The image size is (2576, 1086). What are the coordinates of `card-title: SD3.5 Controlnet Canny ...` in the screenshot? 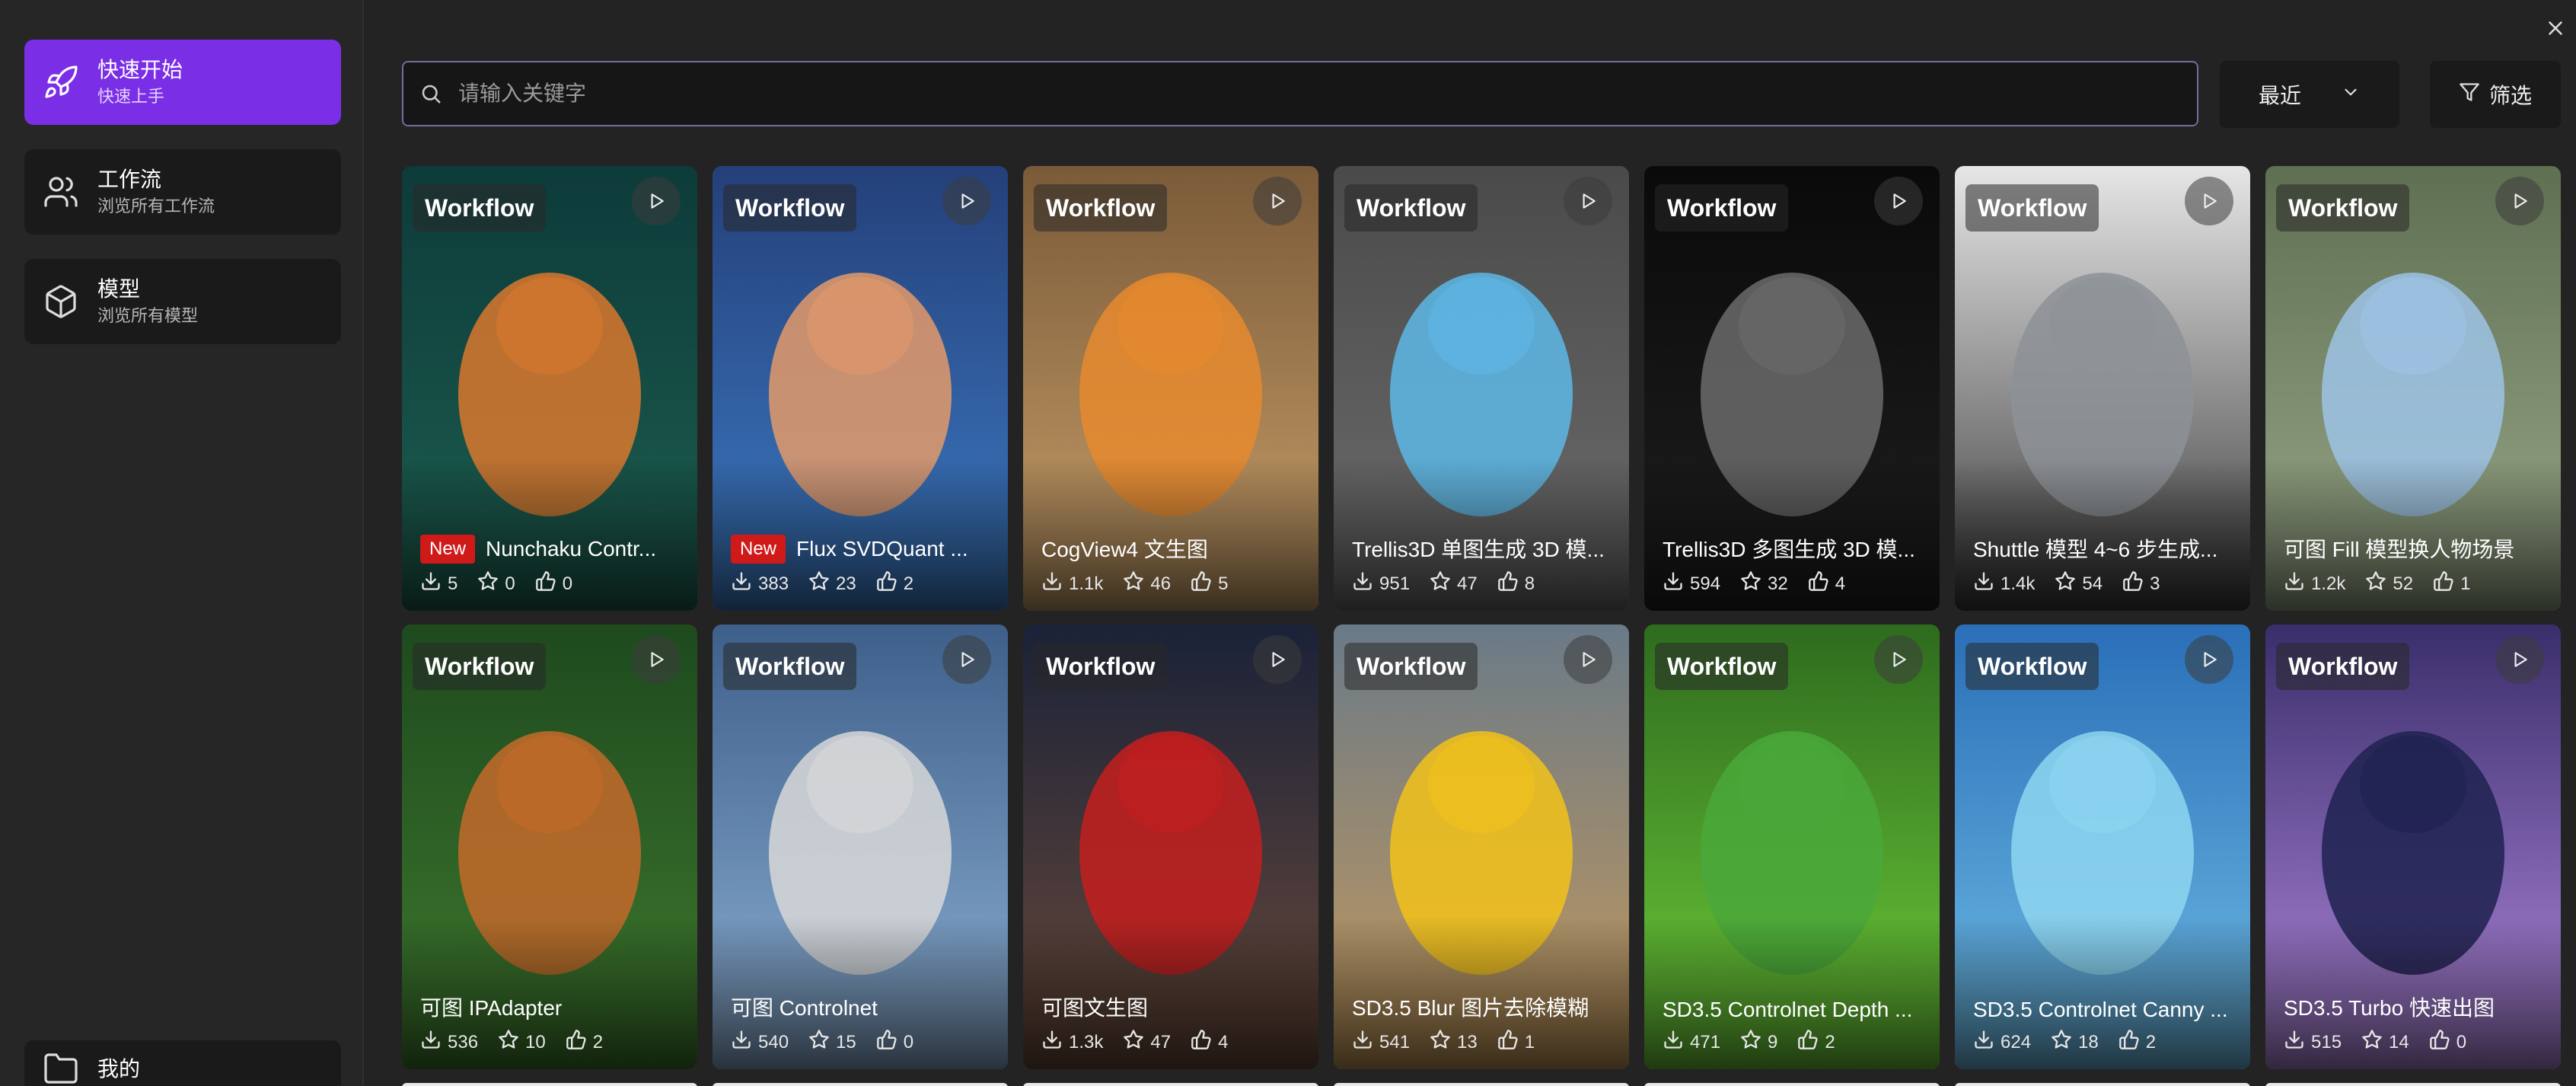 It's located at (2101, 1009).